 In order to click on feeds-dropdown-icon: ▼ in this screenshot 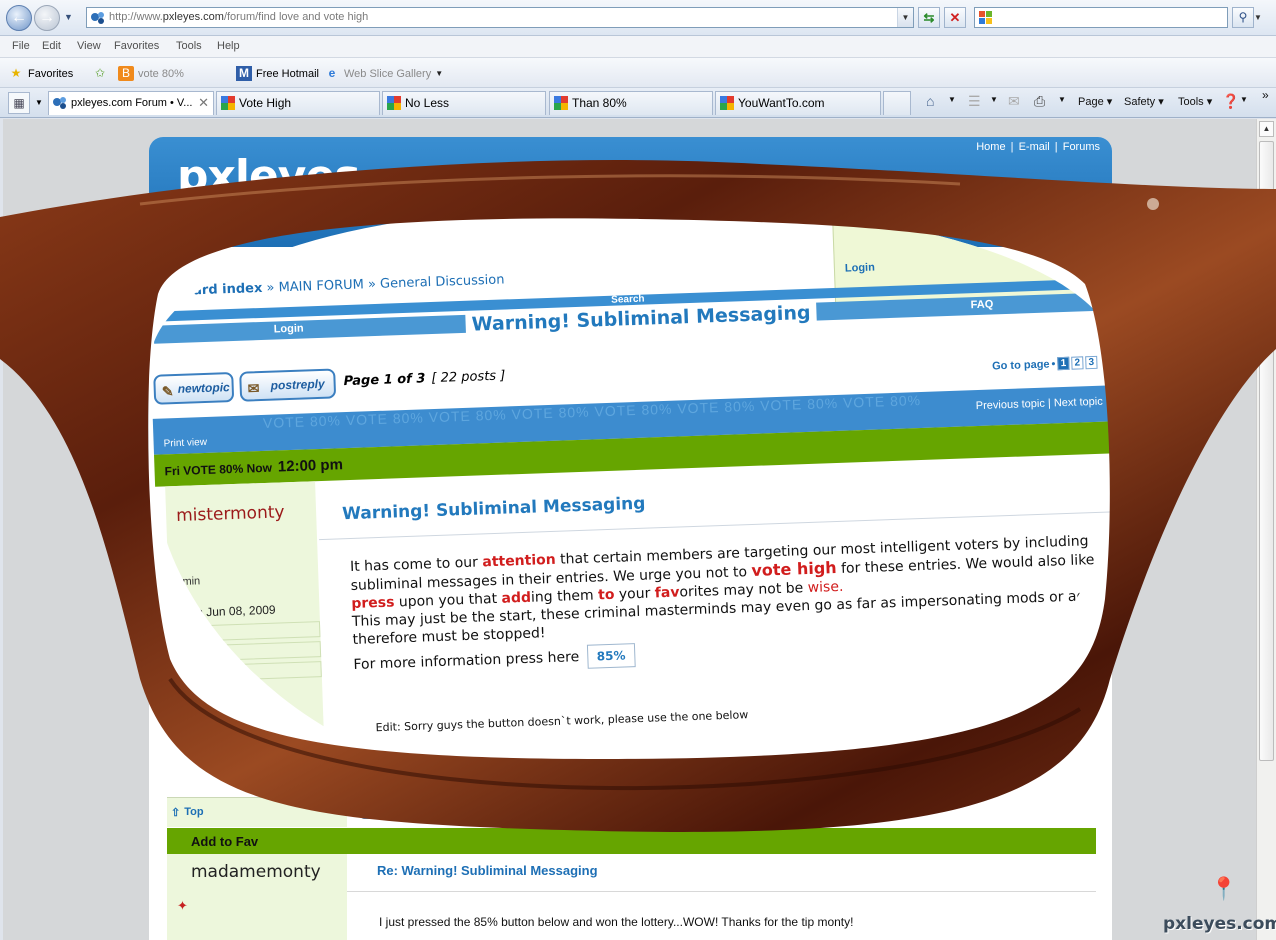, I will do `click(994, 99)`.